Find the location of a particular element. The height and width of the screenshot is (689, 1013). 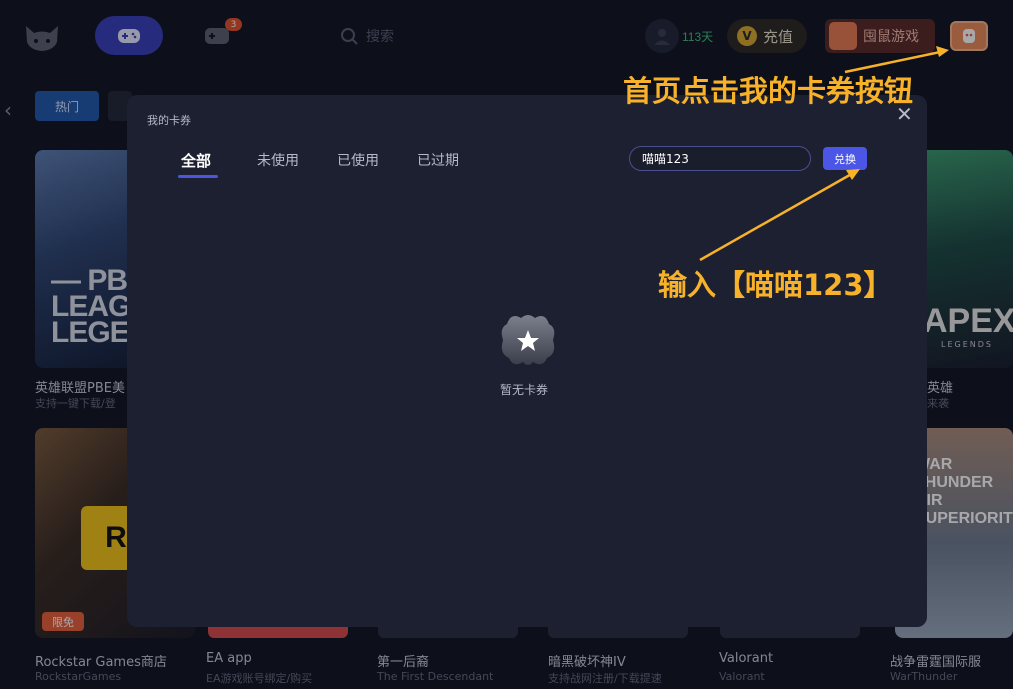

coupon-code-input is located at coordinates (720, 158).